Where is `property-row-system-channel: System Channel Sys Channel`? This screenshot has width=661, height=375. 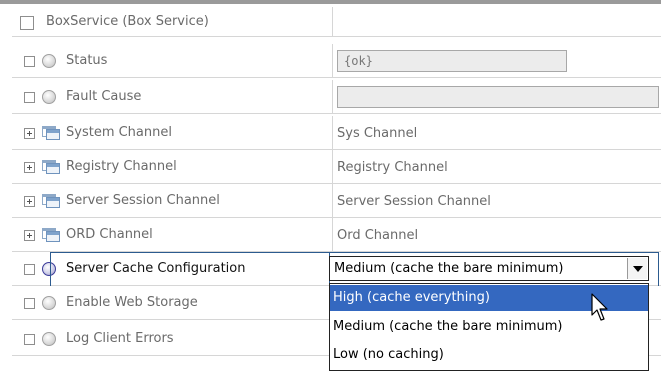
property-row-system-channel: System Channel Sys Channel is located at coordinates (336, 133).